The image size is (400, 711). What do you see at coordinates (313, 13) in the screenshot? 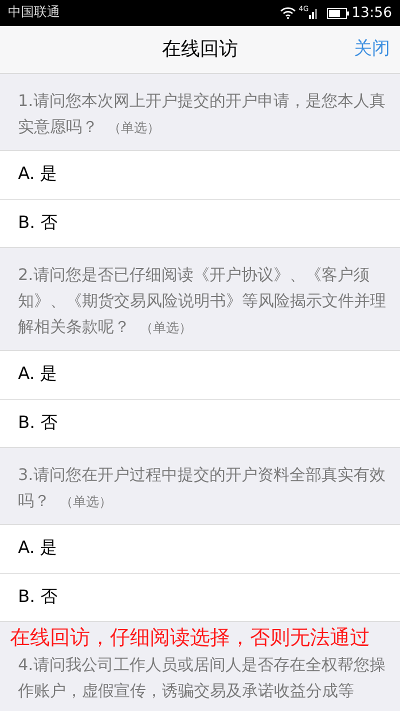
I see `signal-icon` at bounding box center [313, 13].